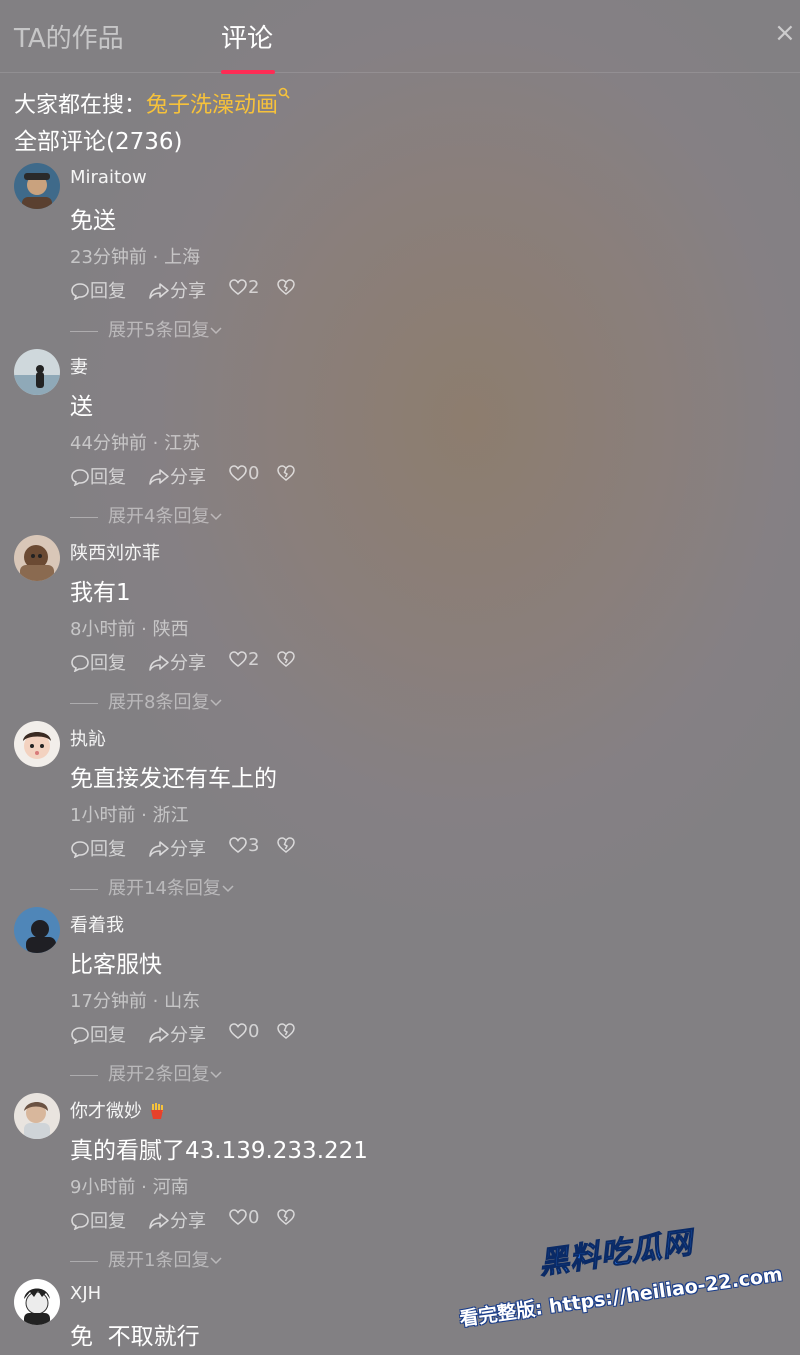 The image size is (800, 1355). What do you see at coordinates (146, 1073) in the screenshot?
I see `expand-replies-button: 展开2条回复` at bounding box center [146, 1073].